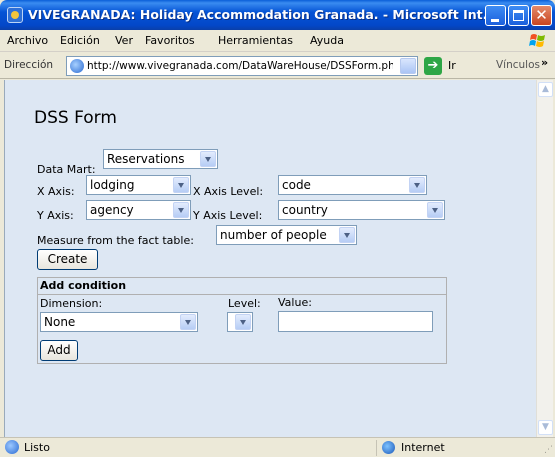  I want to click on menu-ver: Ver, so click(124, 40).